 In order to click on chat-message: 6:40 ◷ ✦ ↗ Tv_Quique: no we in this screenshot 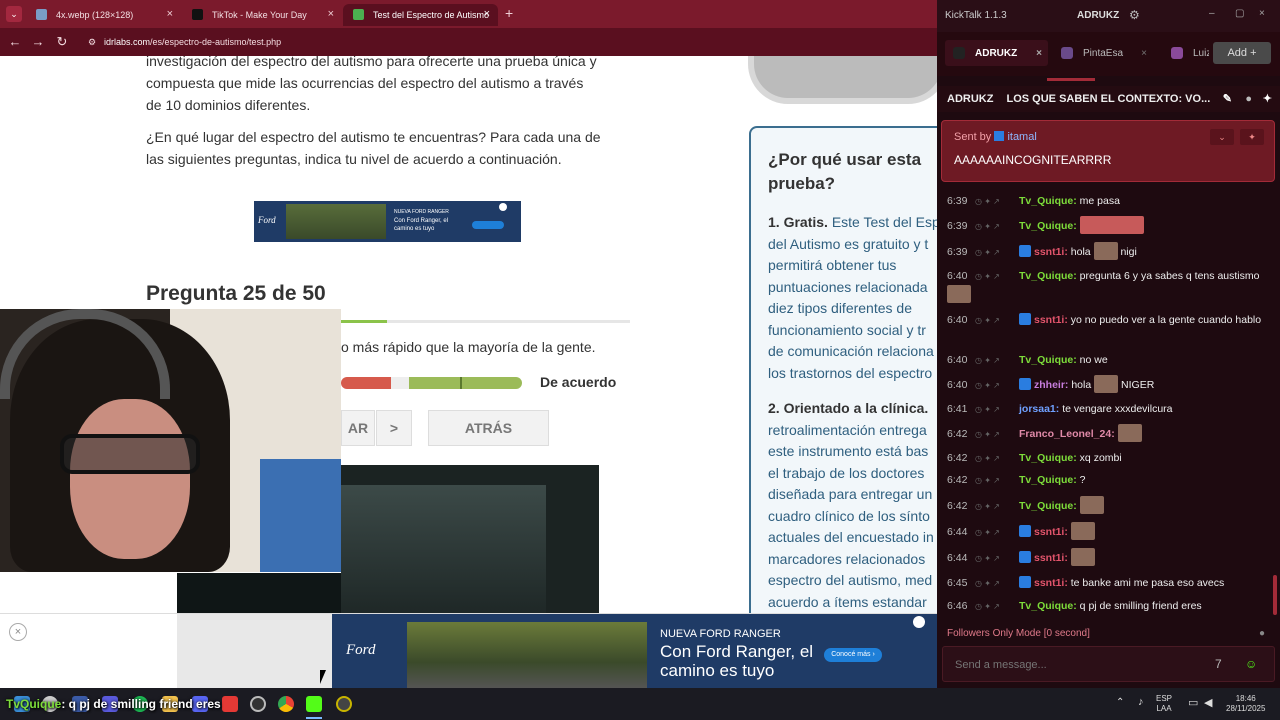, I will do `click(1108, 360)`.